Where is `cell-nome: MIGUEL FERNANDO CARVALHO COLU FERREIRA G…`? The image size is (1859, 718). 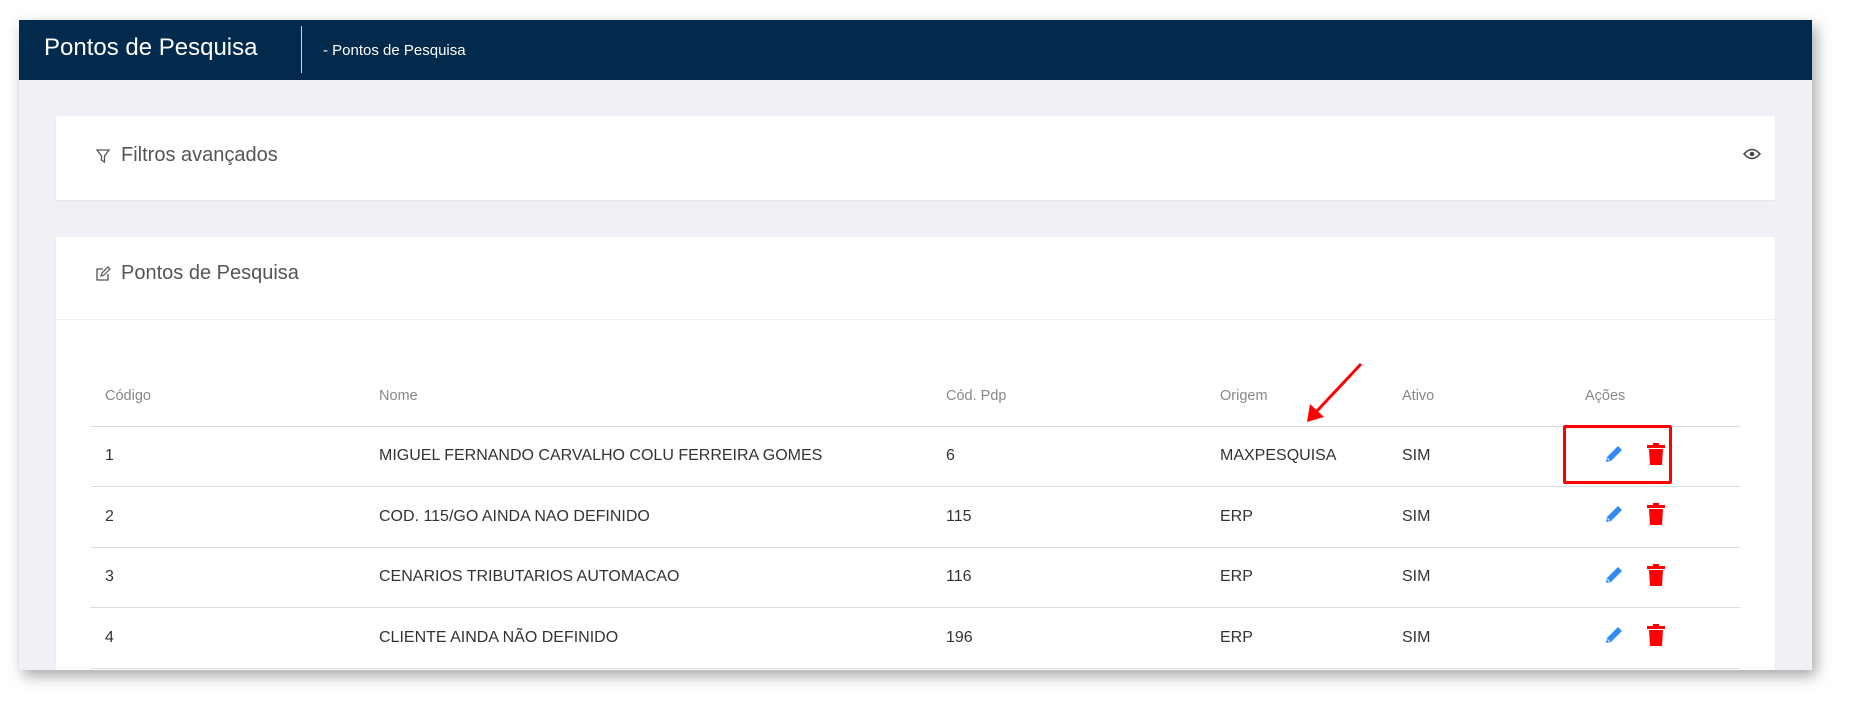 cell-nome: MIGUEL FERNANDO CARVALHO COLU FERREIRA G… is located at coordinates (648, 456).